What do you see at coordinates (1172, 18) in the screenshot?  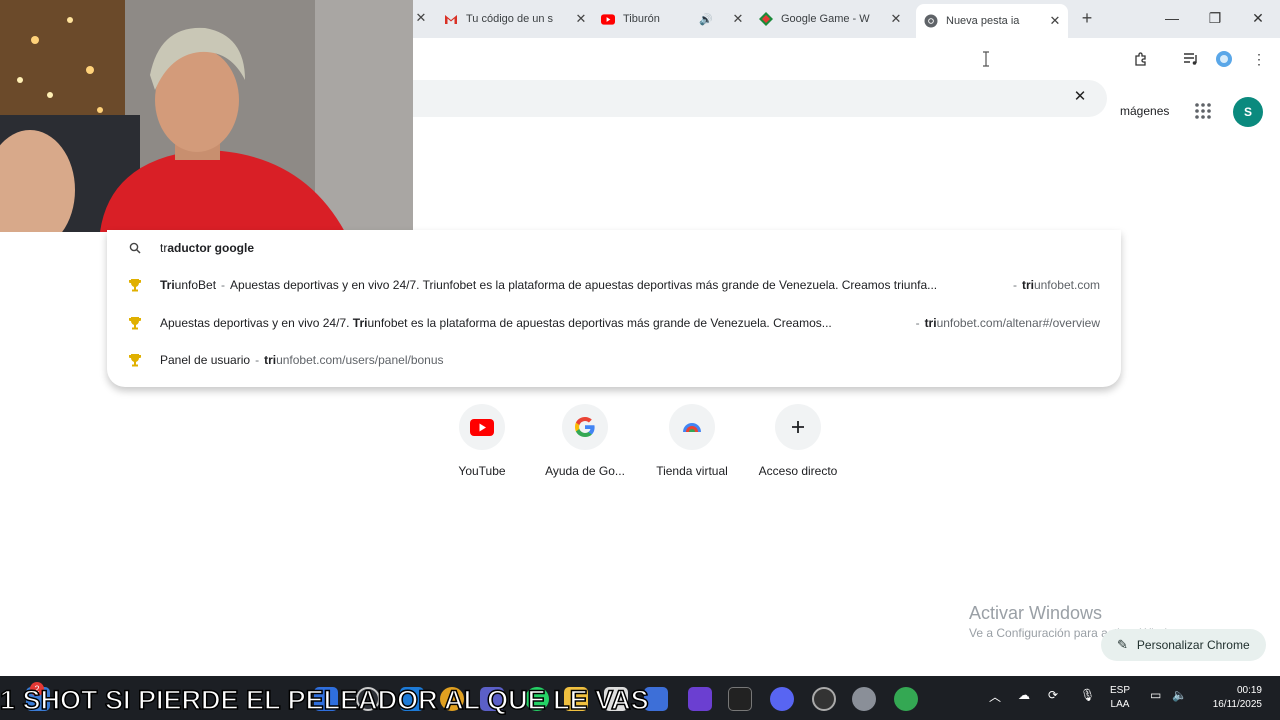 I see `minimize-icon: —` at bounding box center [1172, 18].